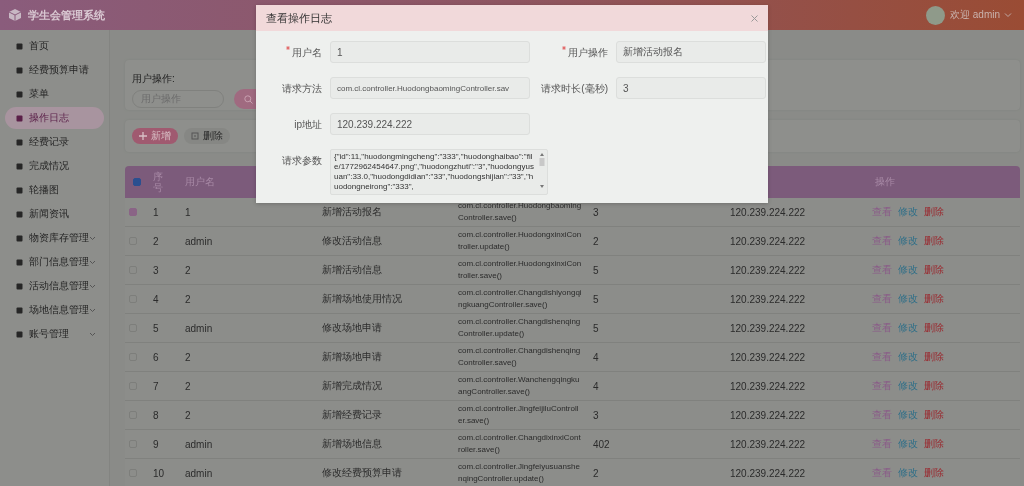 This screenshot has height=486, width=1024. What do you see at coordinates (54, 214) in the screenshot?
I see `sidebar-item: 新闻资讯` at bounding box center [54, 214].